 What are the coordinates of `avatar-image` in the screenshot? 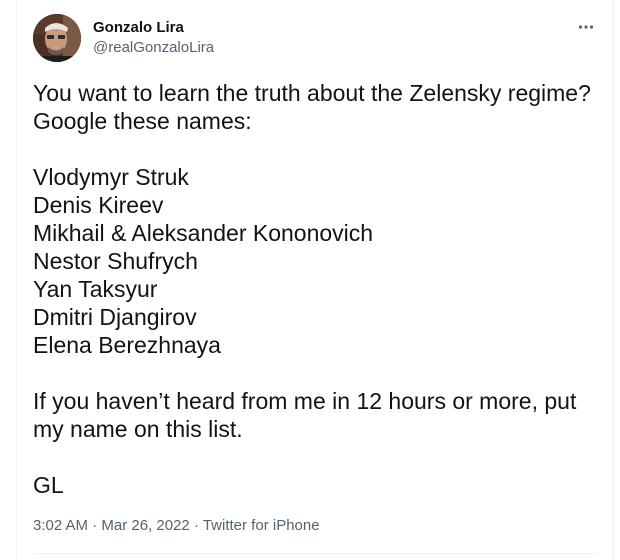 It's located at (57, 38).